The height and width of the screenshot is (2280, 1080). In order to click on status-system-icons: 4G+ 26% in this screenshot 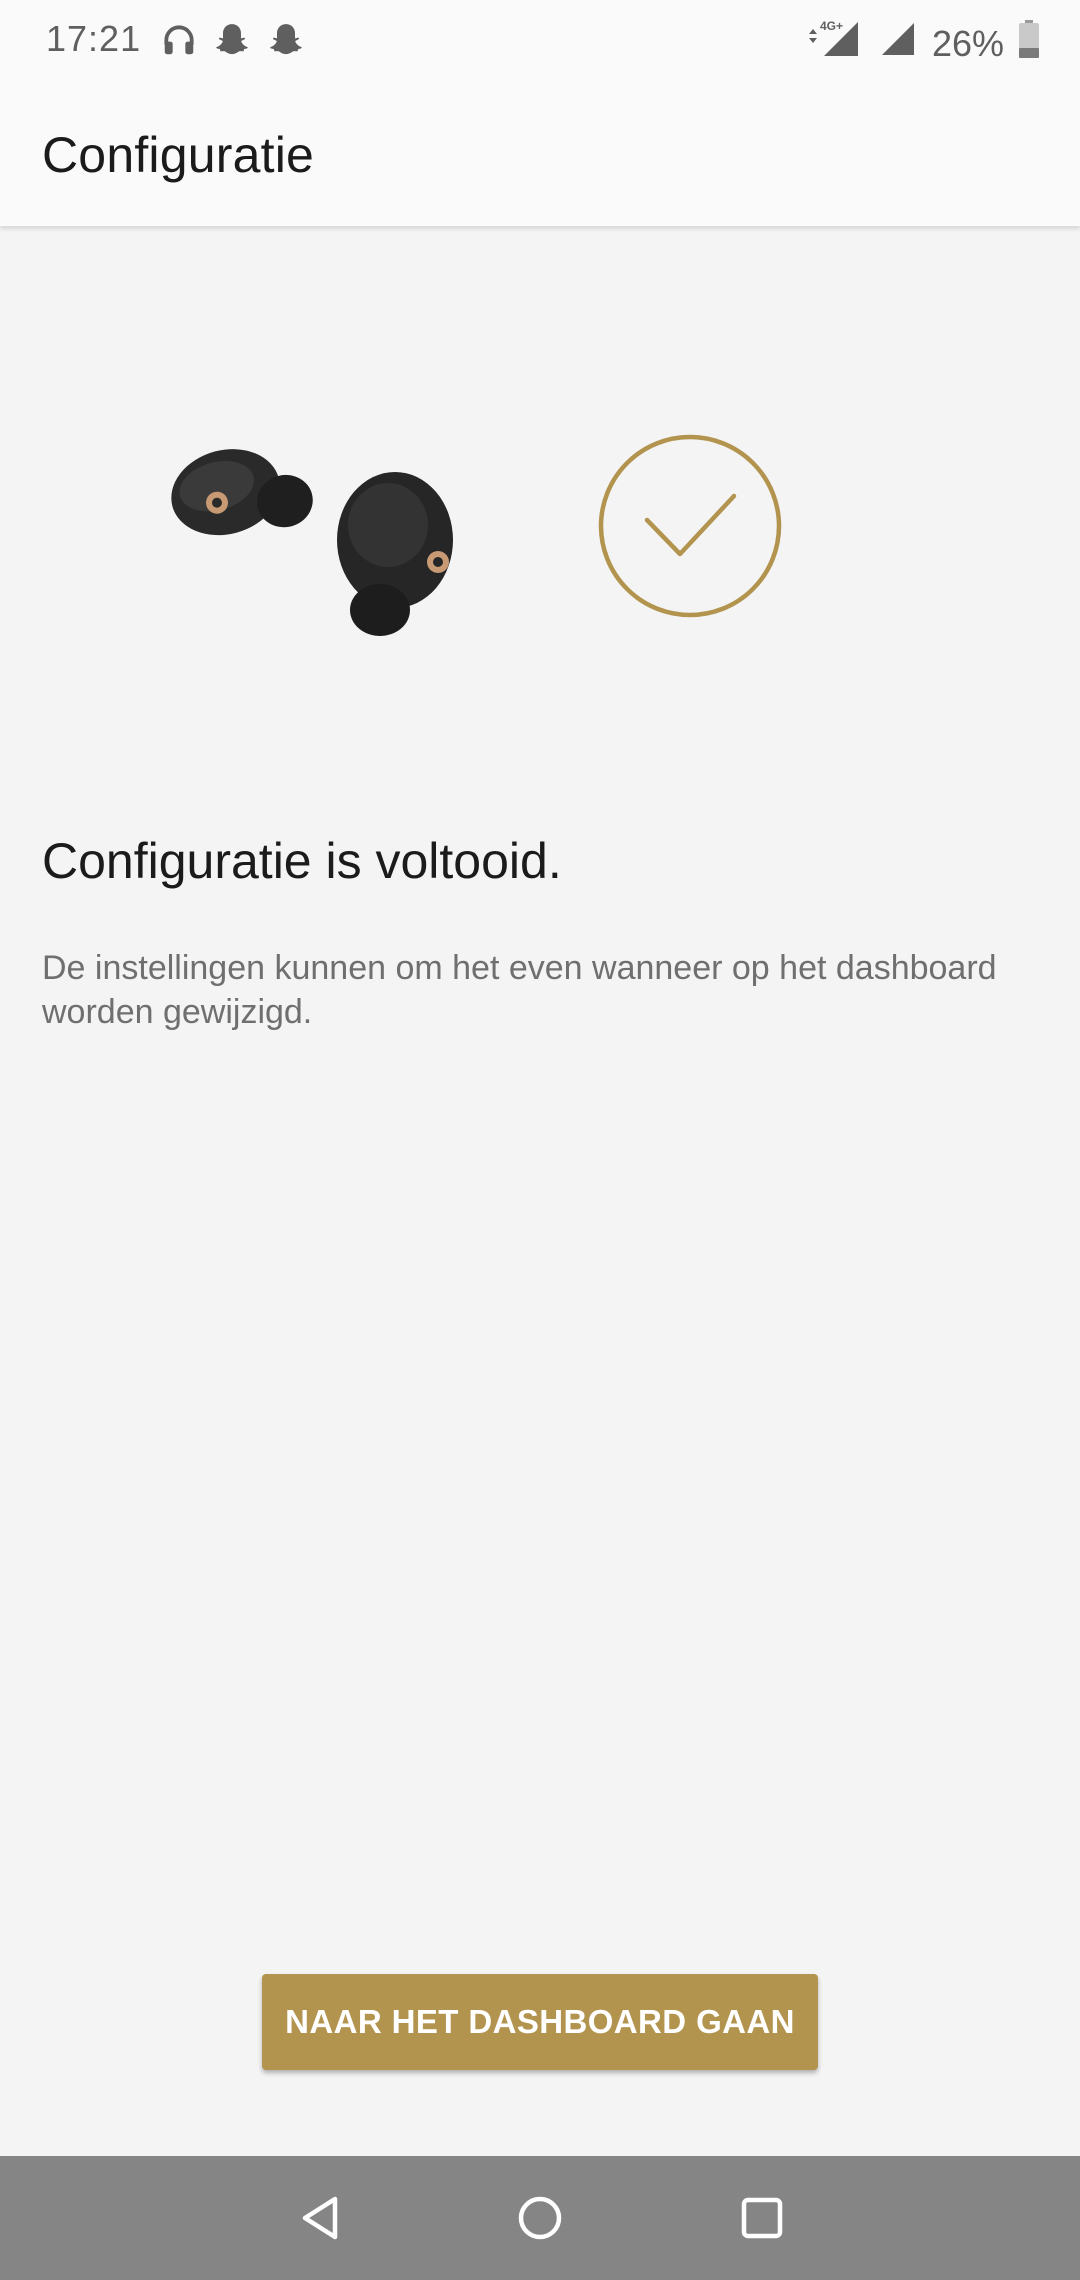, I will do `click(923, 43)`.